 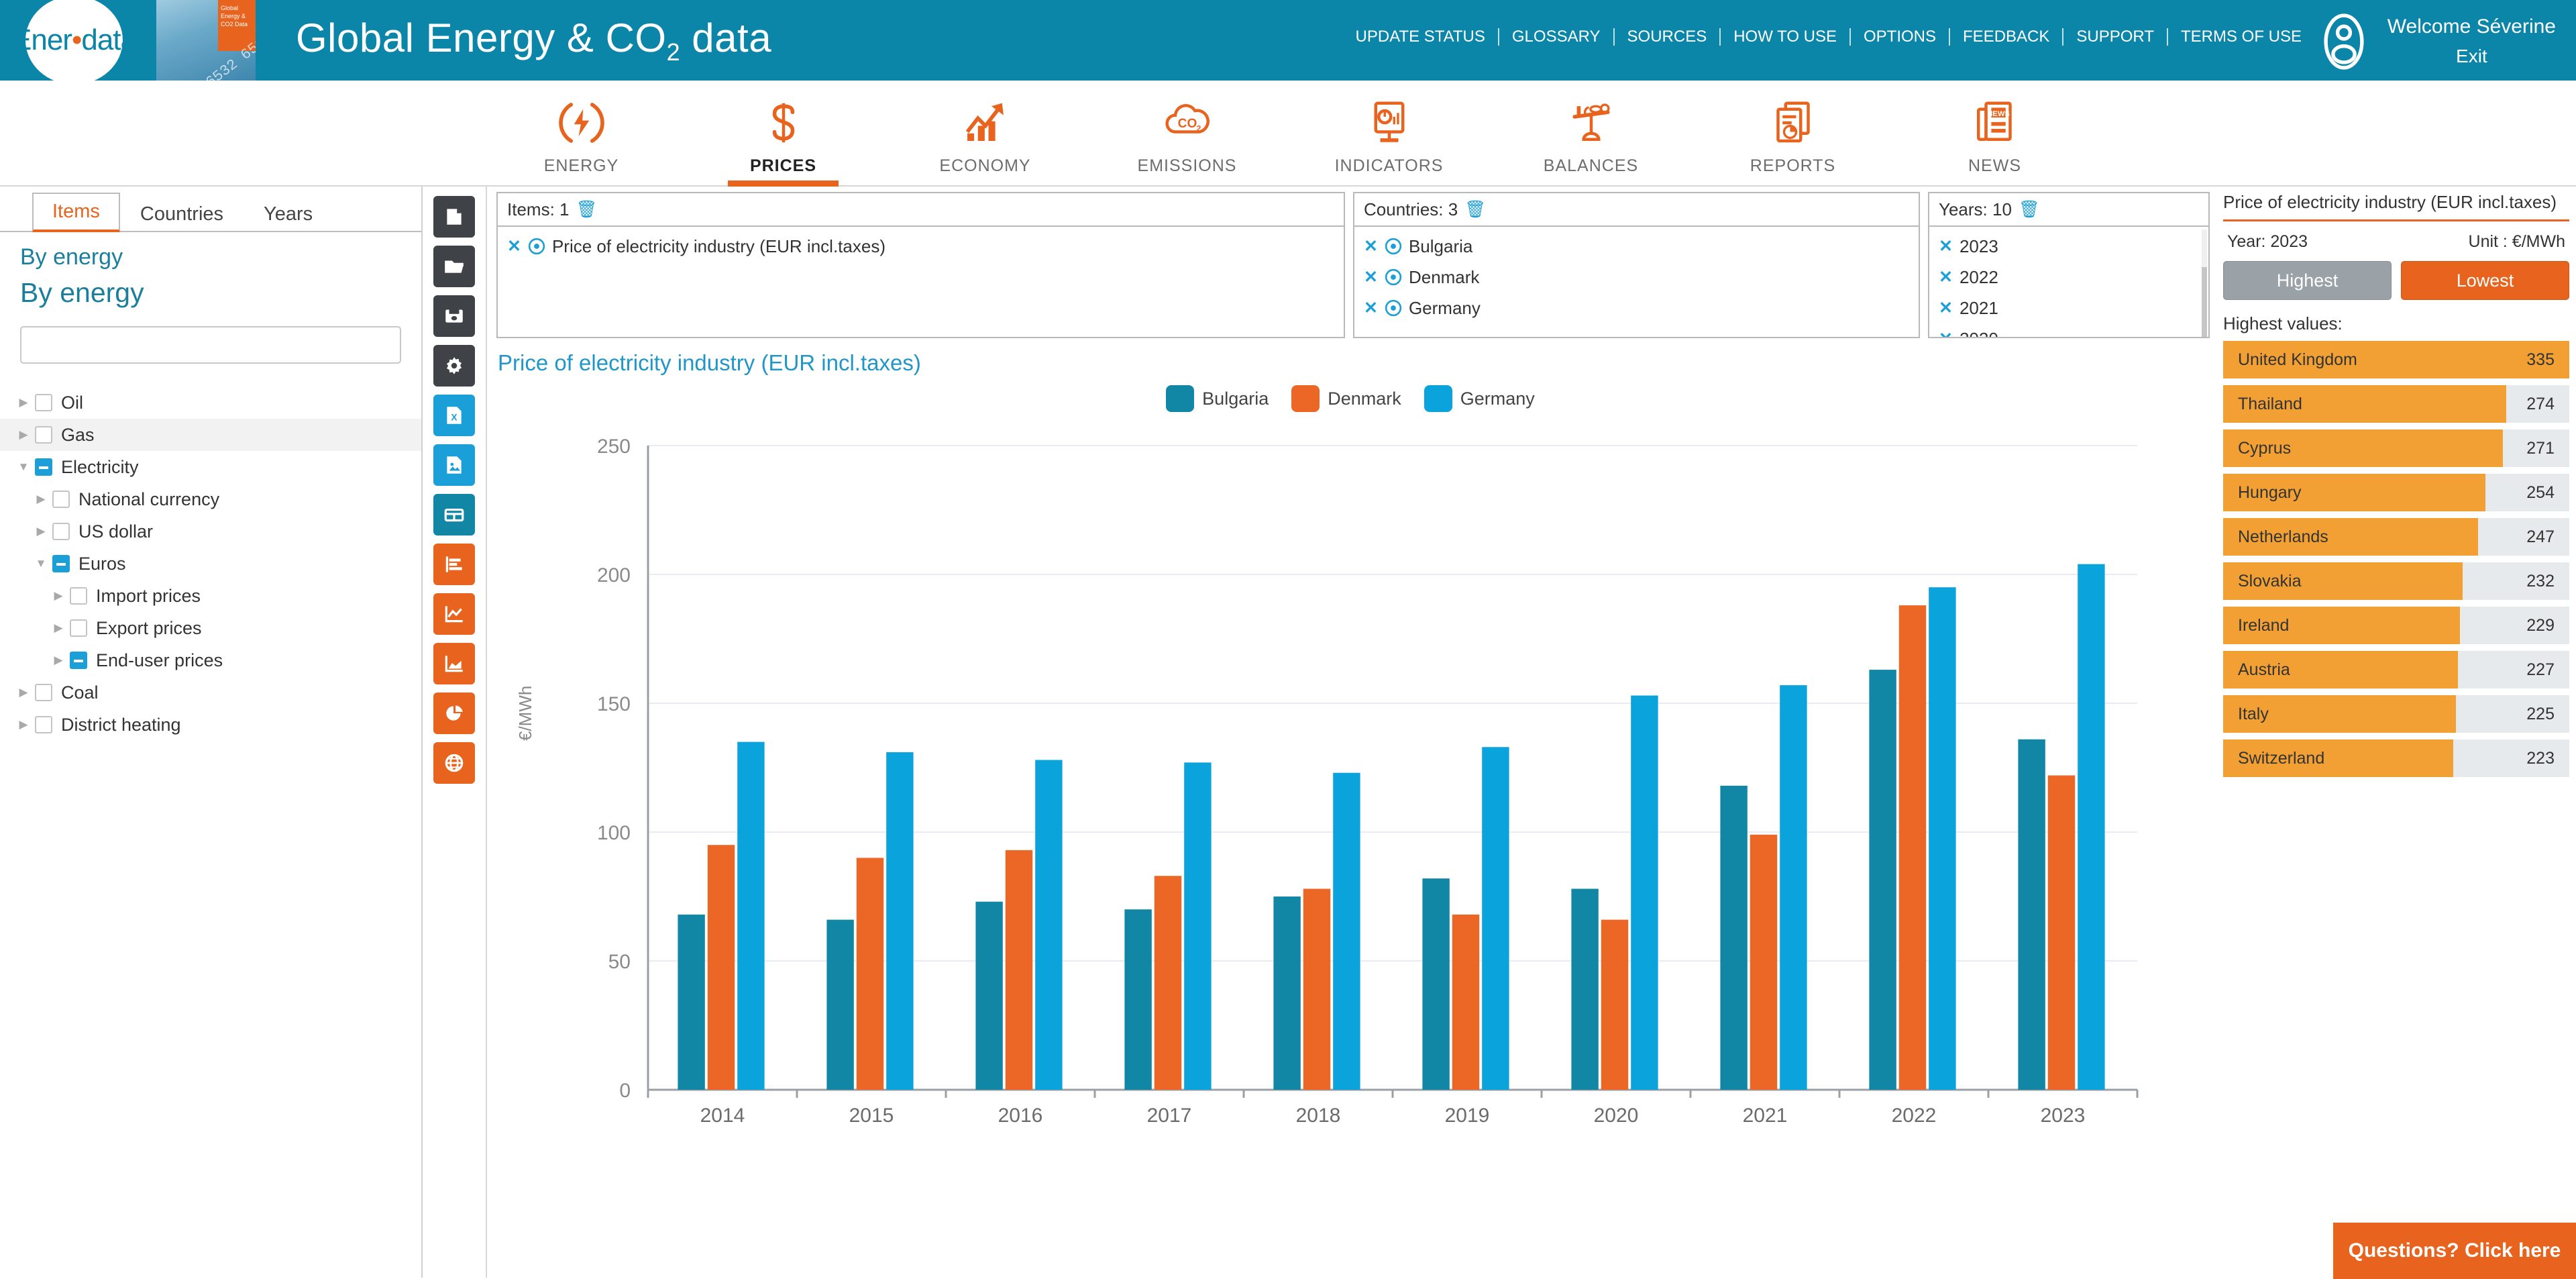 I want to click on ranking-row: Netherlands 247, so click(x=2396, y=537).